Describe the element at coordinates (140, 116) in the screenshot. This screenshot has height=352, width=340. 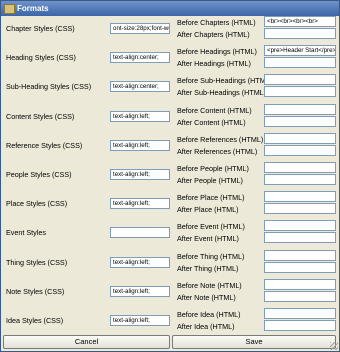
I see `css-field-content: text-align:left;` at that location.